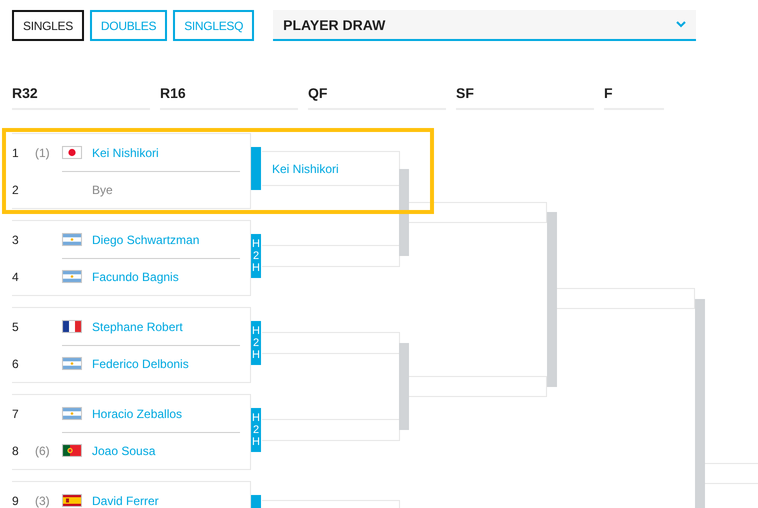 This screenshot has width=758, height=508. I want to click on draw-type-tab: SINGLES, so click(48, 25).